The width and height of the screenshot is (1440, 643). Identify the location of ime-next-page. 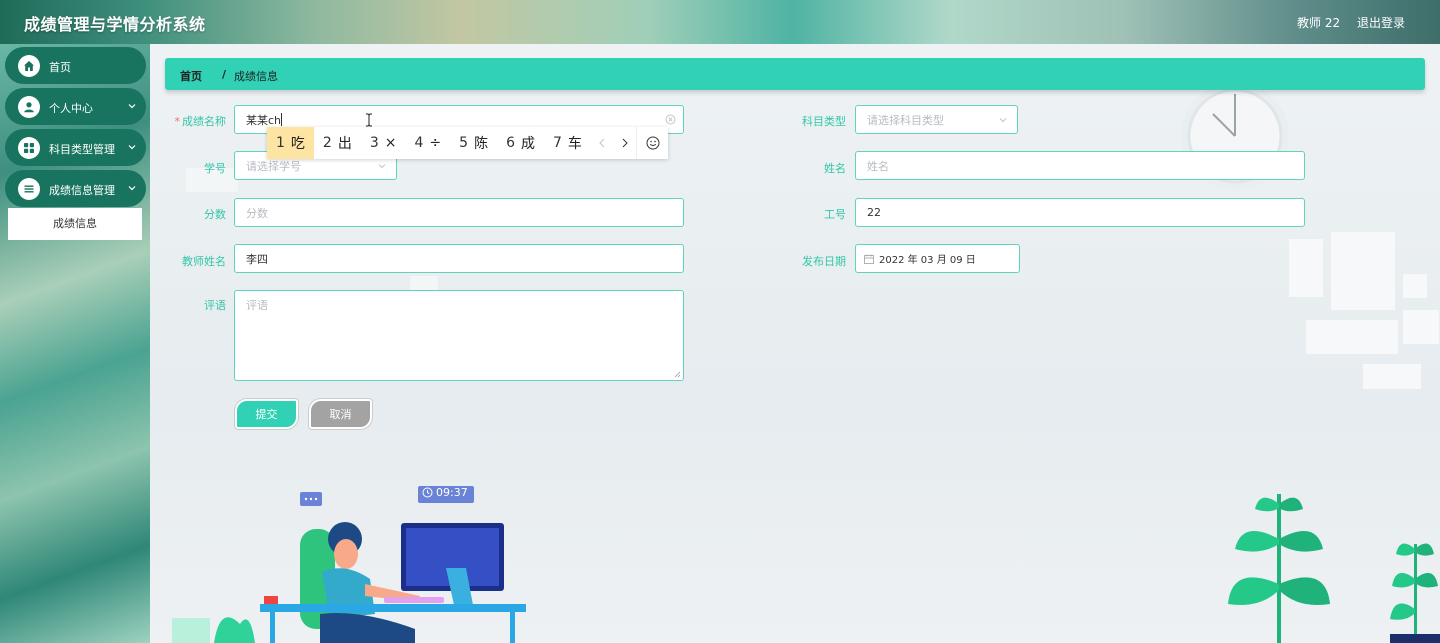
(625, 143).